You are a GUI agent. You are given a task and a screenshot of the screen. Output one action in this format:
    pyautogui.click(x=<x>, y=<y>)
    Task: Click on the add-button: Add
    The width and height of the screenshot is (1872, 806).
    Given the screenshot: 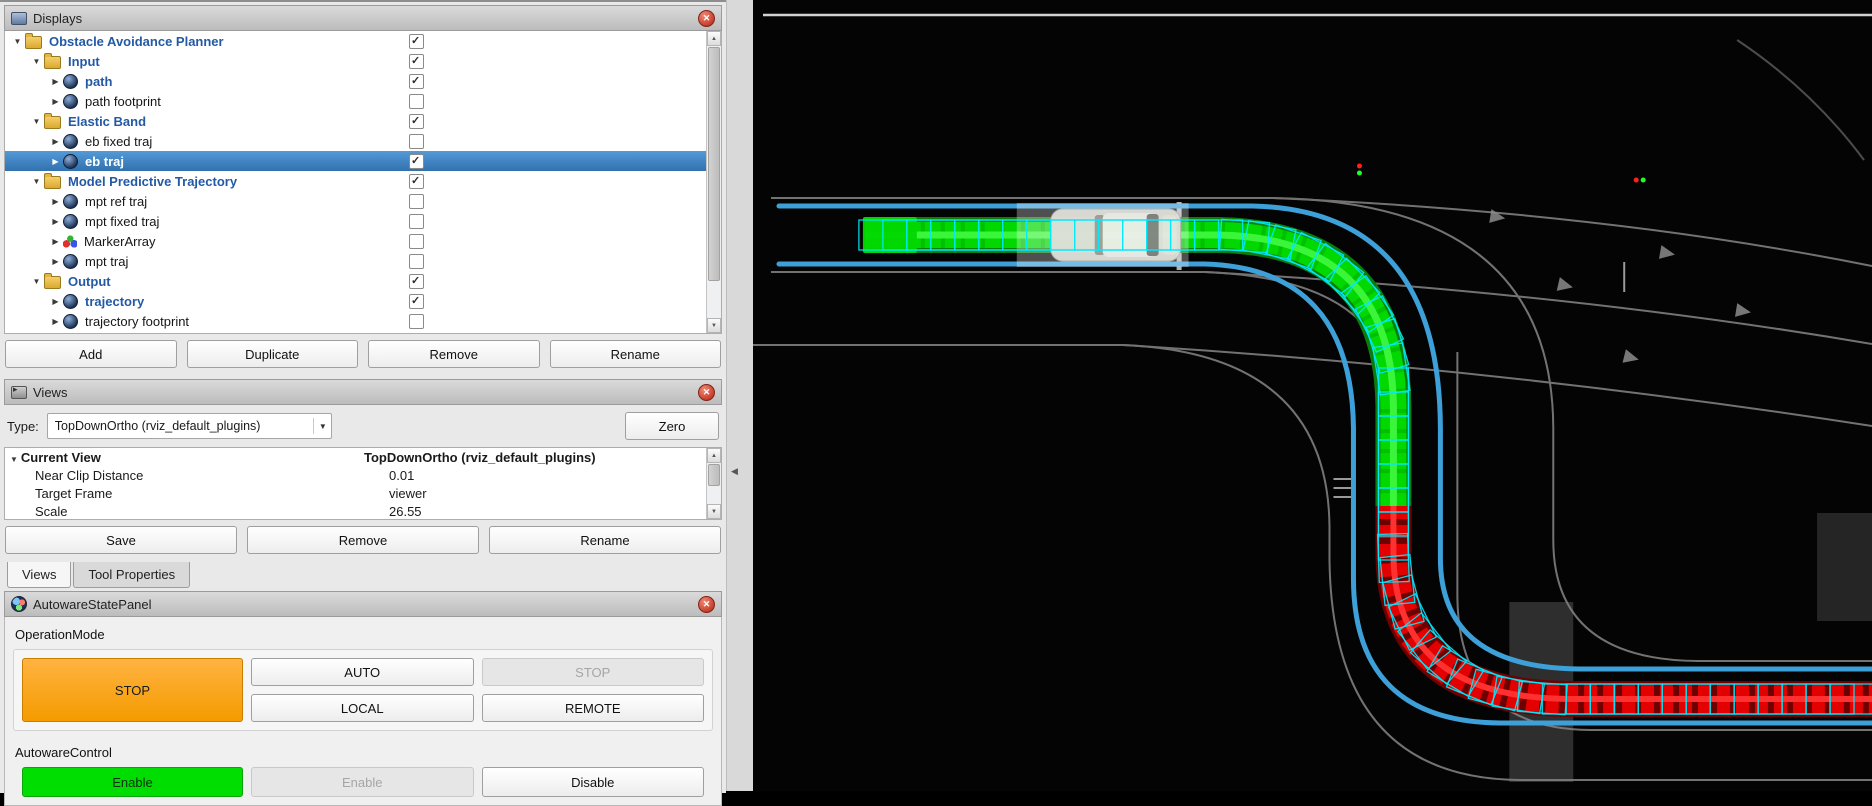 What is the action you would take?
    pyautogui.click(x=91, y=354)
    